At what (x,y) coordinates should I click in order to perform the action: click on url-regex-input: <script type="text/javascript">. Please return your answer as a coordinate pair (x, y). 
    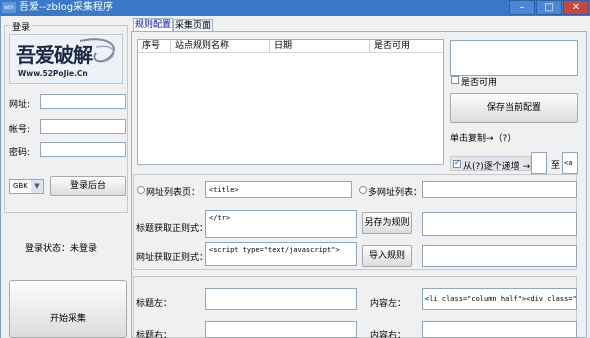
    Looking at the image, I should click on (281, 254).